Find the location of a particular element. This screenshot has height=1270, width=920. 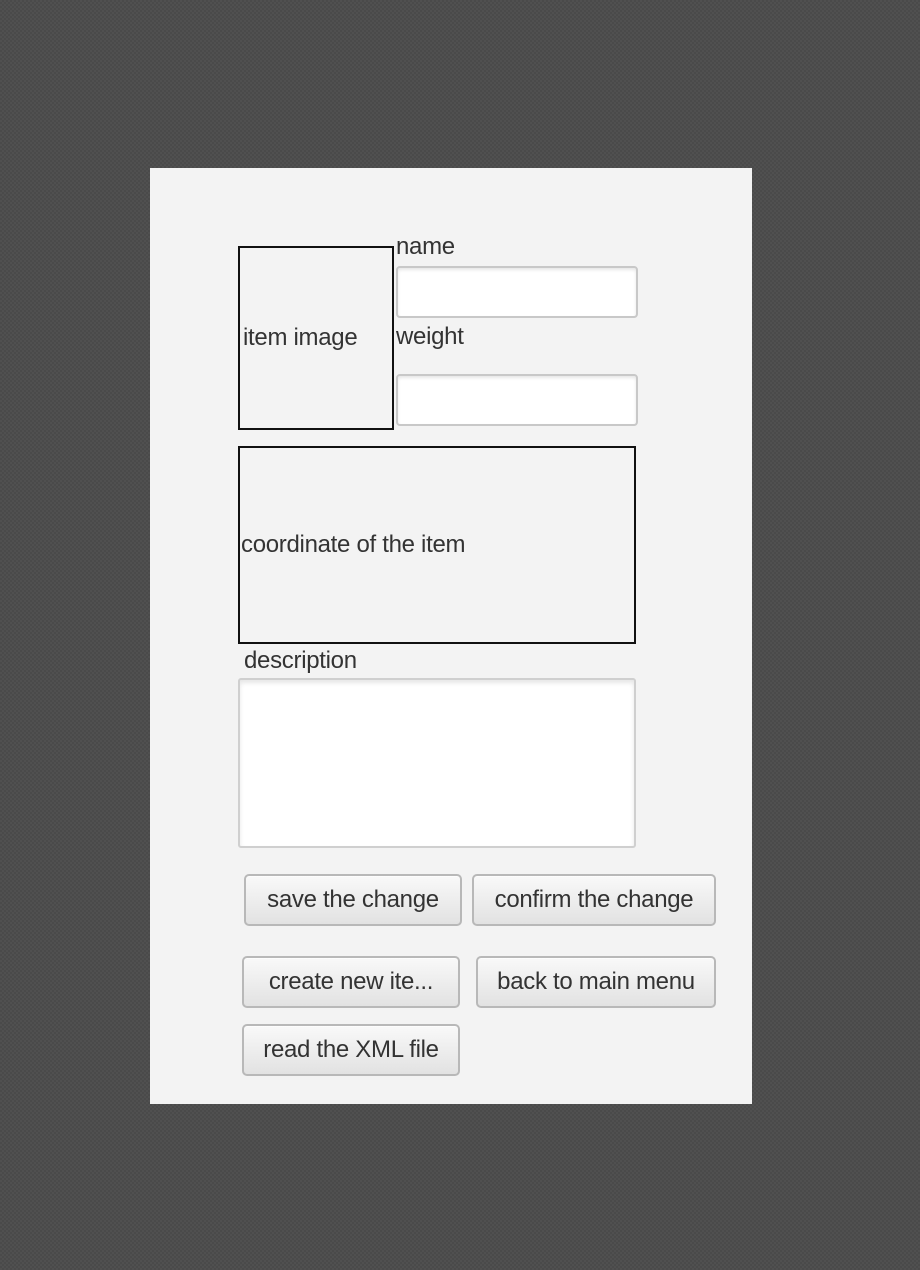

read-xml-file-button: read the XML file is located at coordinates (351, 1050).